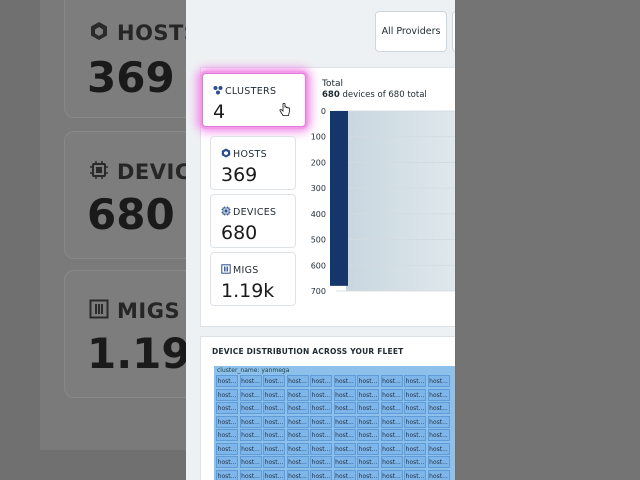 This screenshot has height=480, width=640. What do you see at coordinates (333, 84) in the screenshot?
I see `chart-title: Total` at bounding box center [333, 84].